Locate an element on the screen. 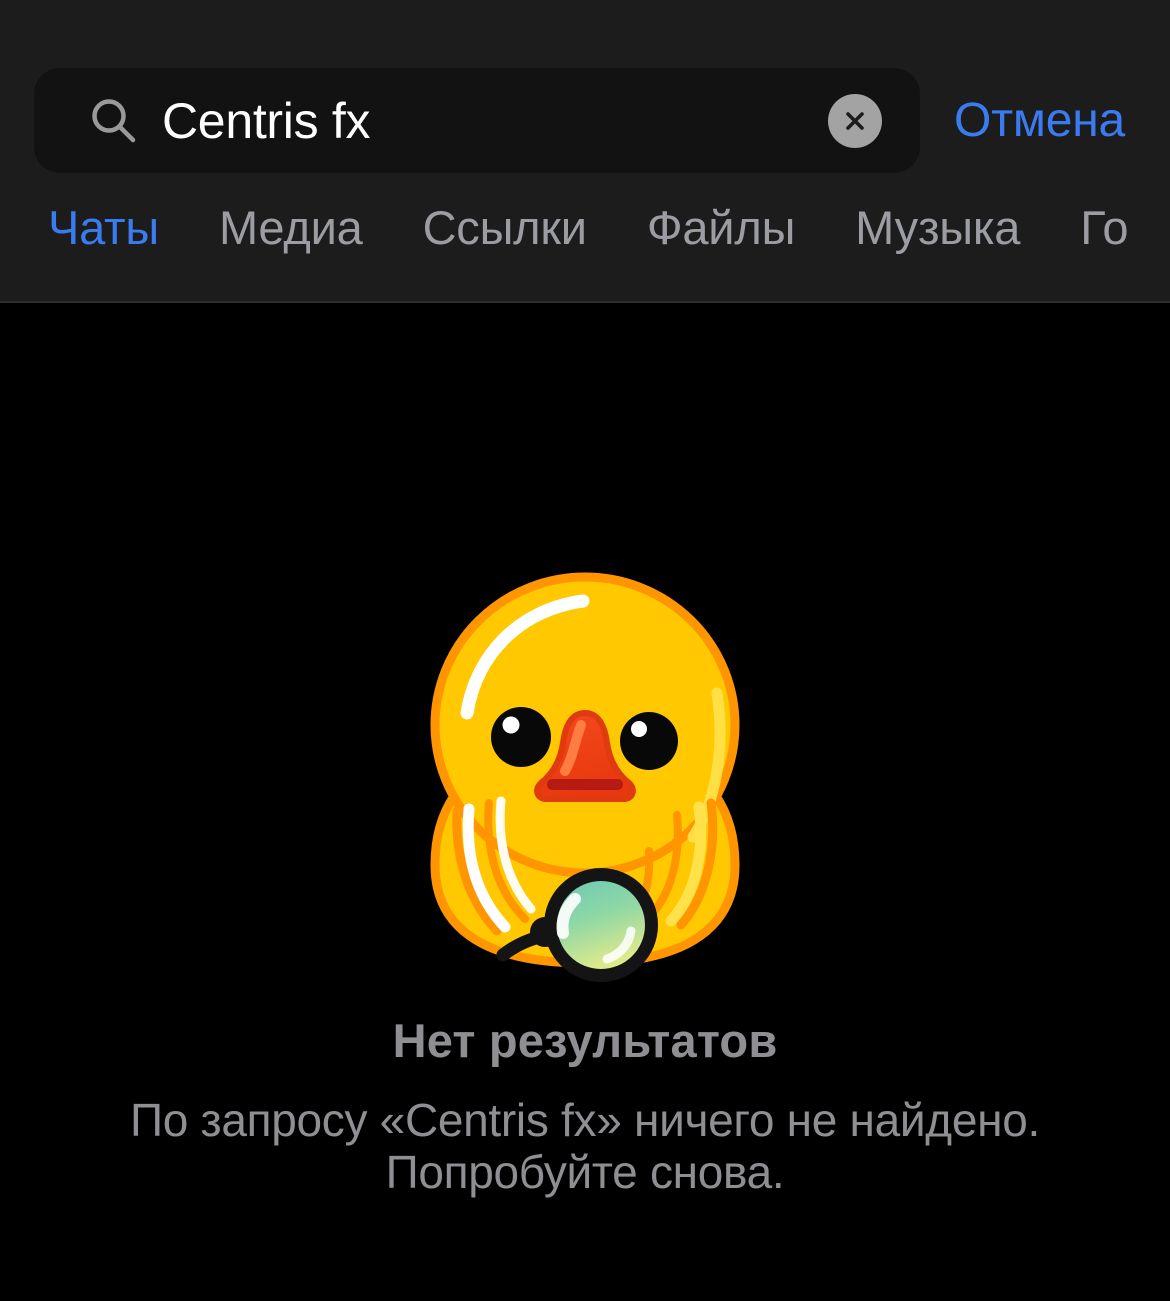  tab-music: Музыка is located at coordinates (937, 225).